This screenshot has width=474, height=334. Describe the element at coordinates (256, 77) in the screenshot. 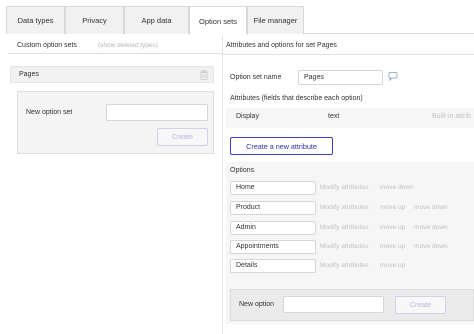

I see `option-set-name-label: Option set name` at that location.